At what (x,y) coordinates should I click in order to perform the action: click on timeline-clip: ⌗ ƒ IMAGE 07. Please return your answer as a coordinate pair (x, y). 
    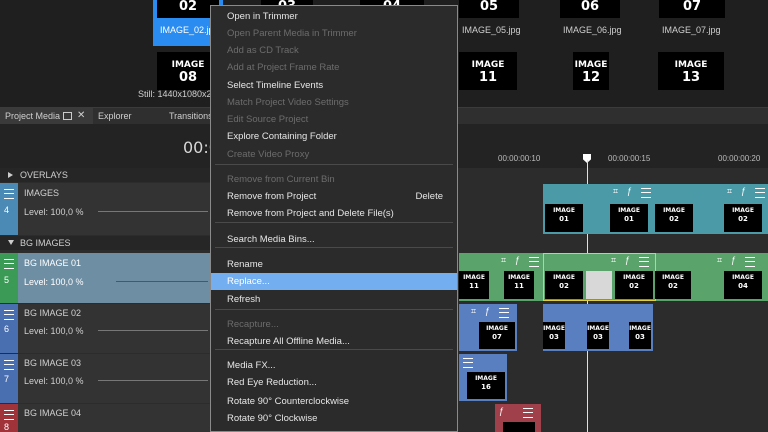
    Looking at the image, I should click on (488, 327).